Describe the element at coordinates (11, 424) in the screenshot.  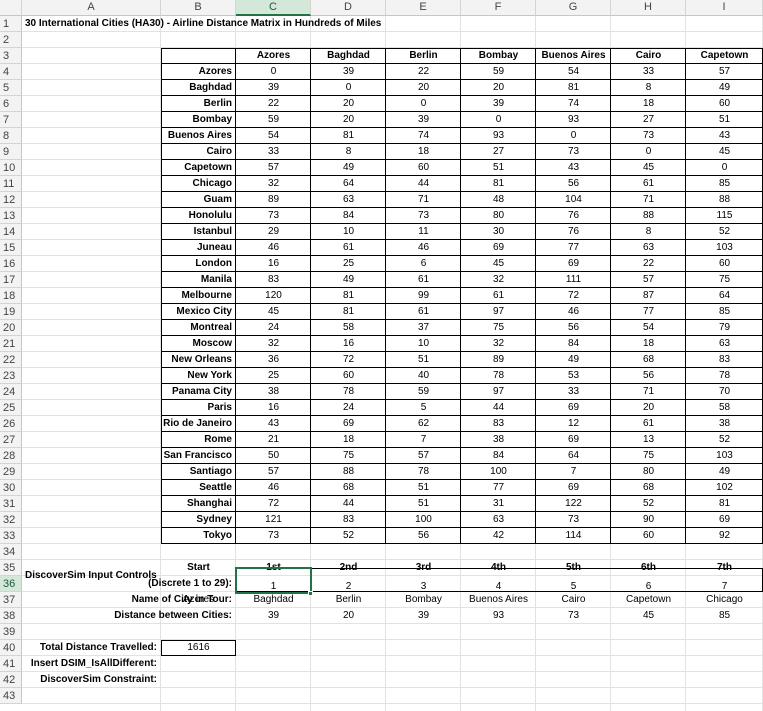
I see `row-header-26: 26` at that location.